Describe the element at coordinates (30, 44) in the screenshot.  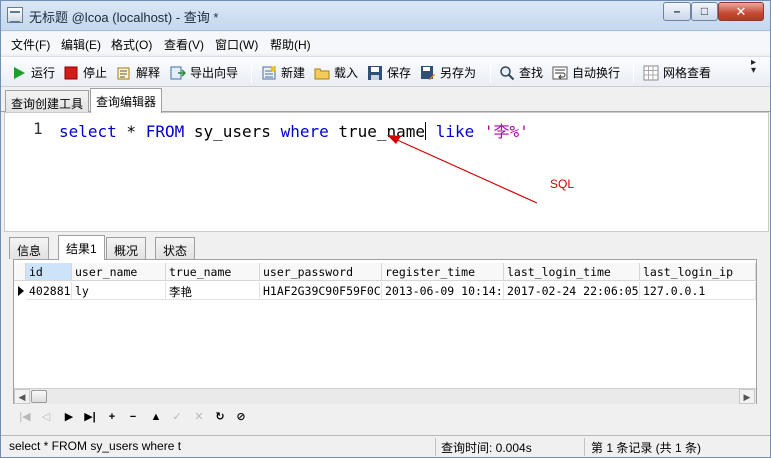
I see `menu-file: 文件(F)` at that location.